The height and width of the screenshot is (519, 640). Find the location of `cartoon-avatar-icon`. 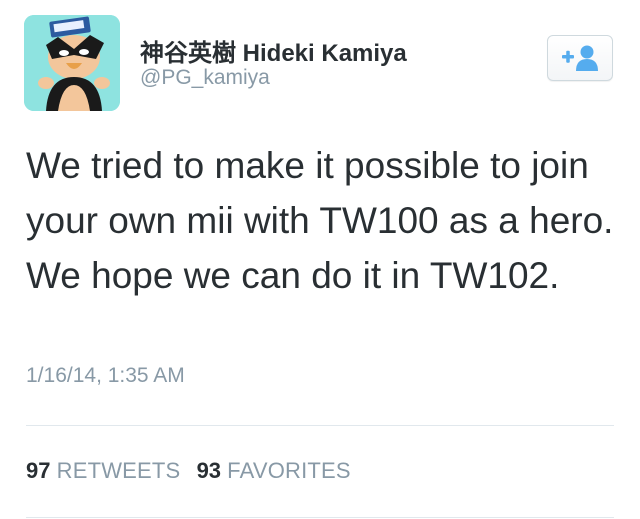

cartoon-avatar-icon is located at coordinates (72, 63).